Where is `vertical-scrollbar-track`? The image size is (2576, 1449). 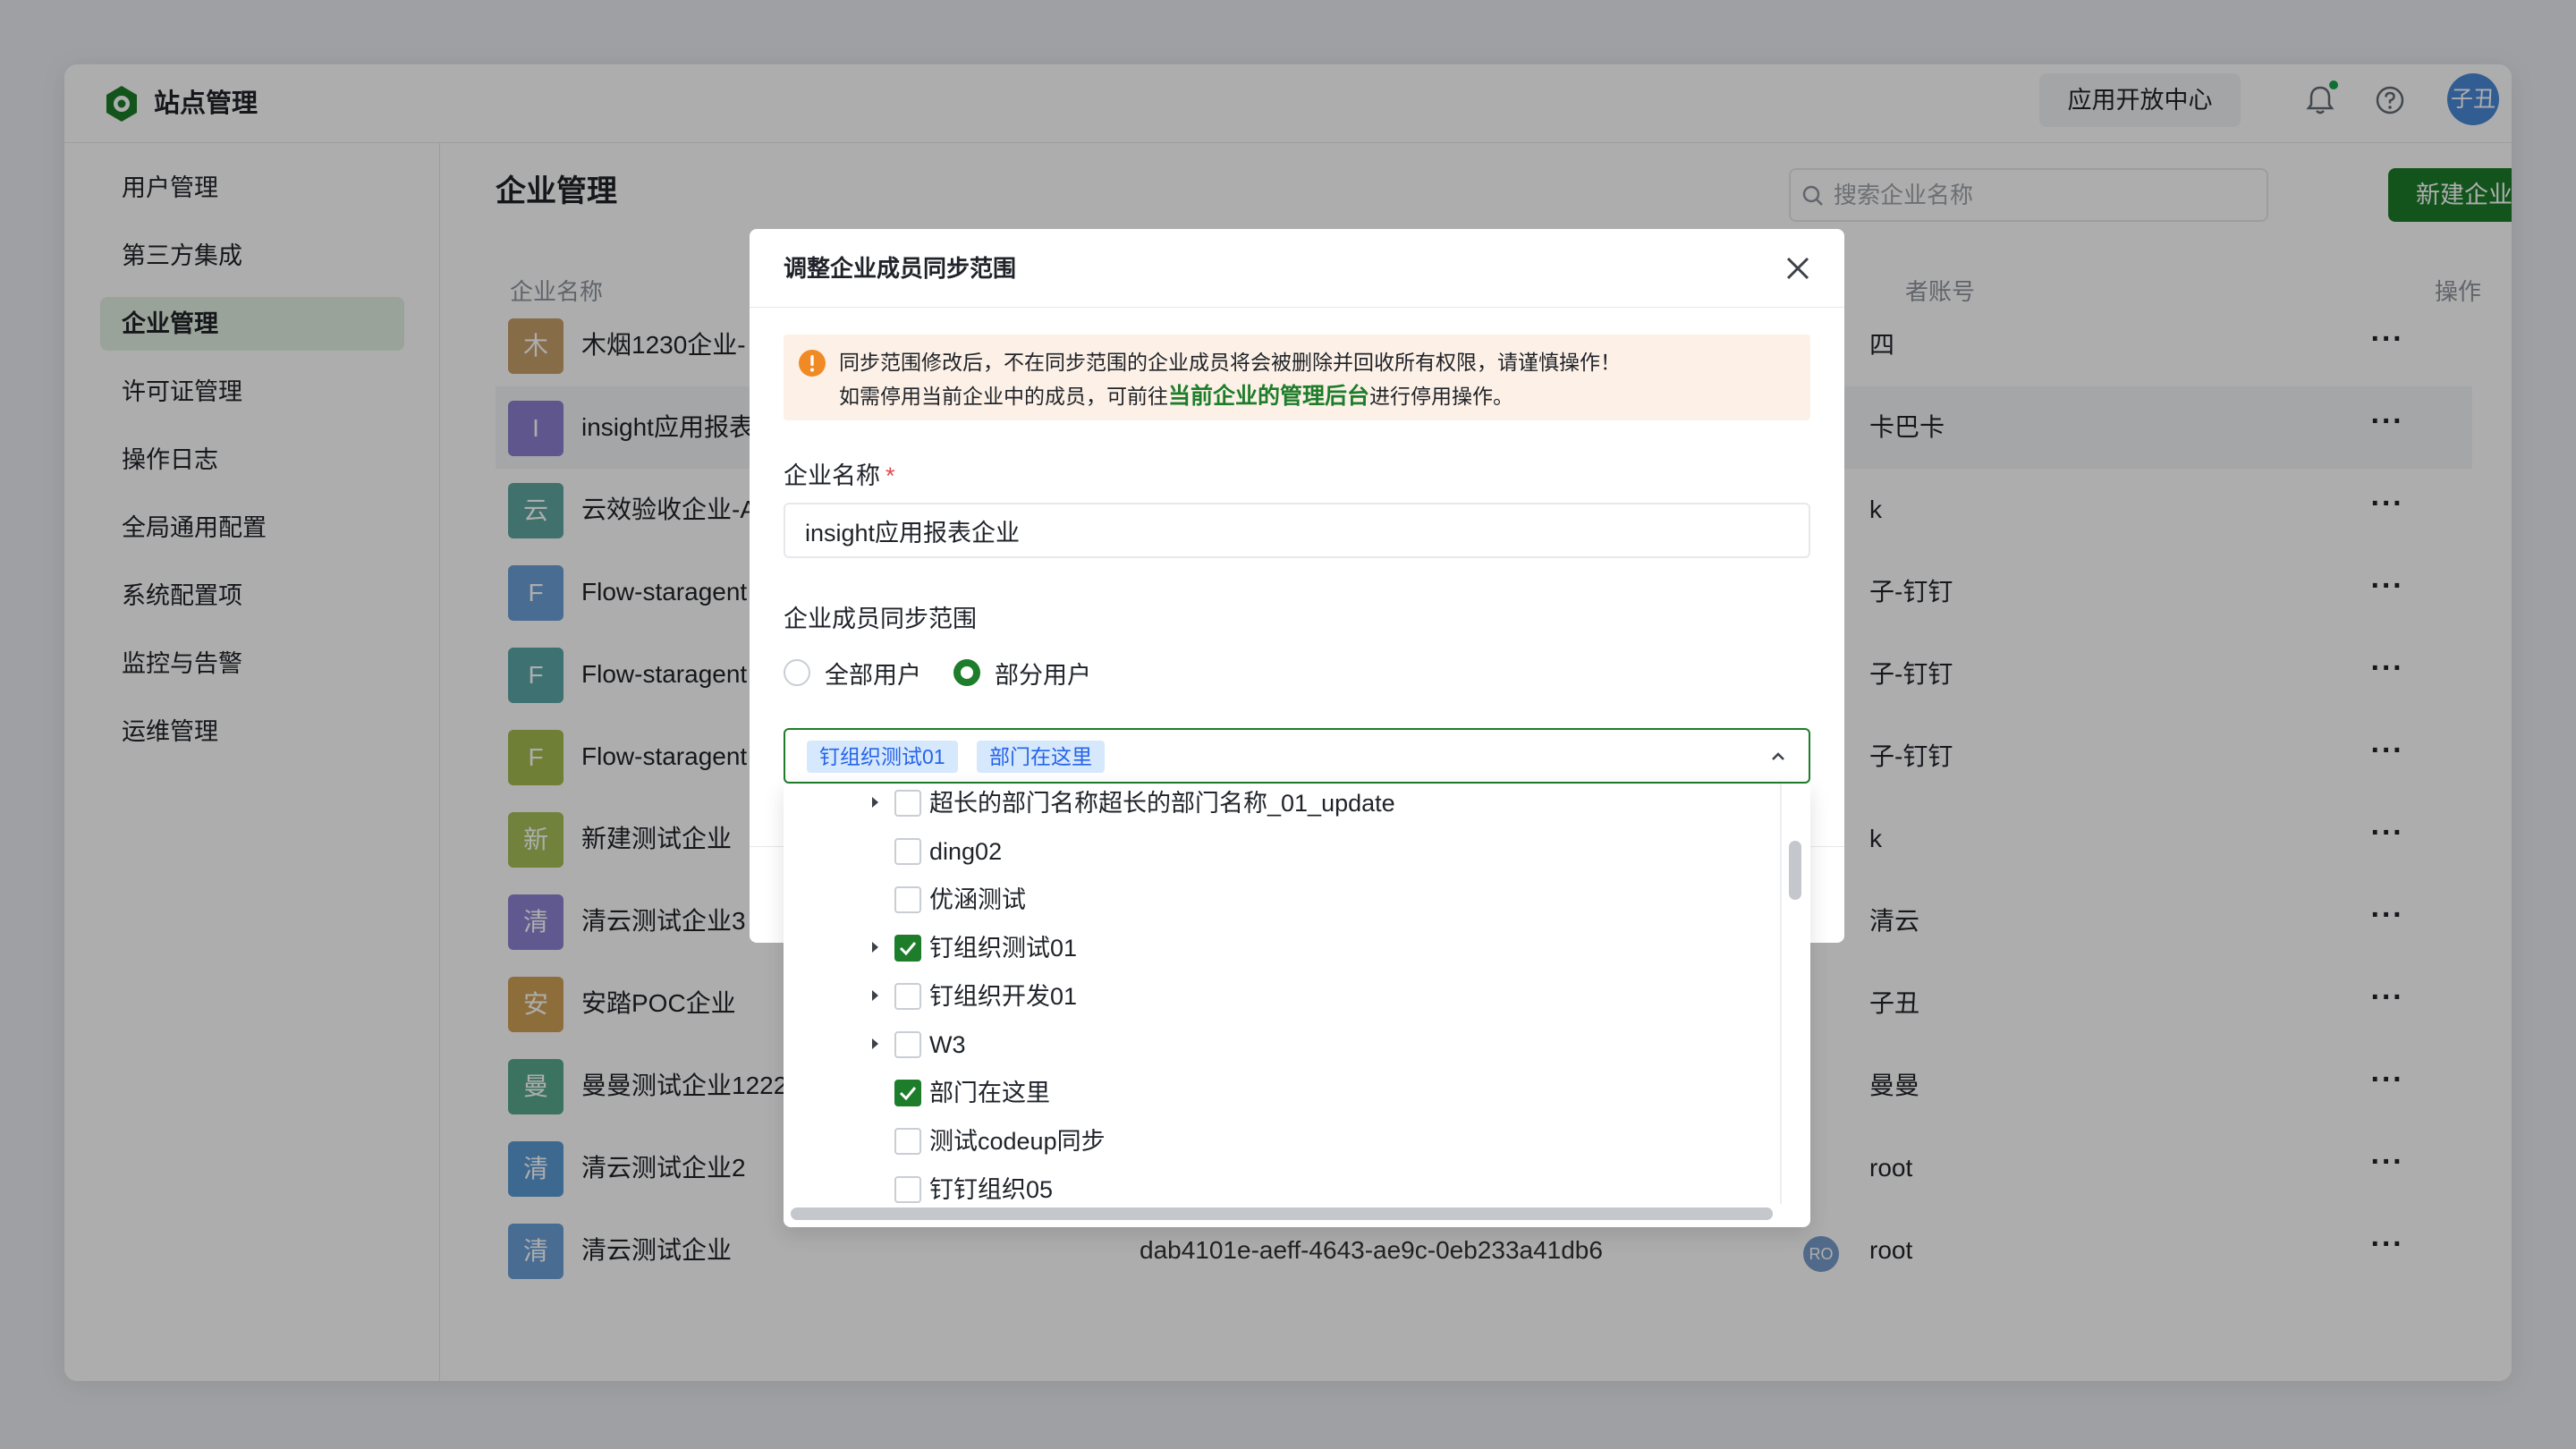
vertical-scrollbar-track is located at coordinates (1781, 994).